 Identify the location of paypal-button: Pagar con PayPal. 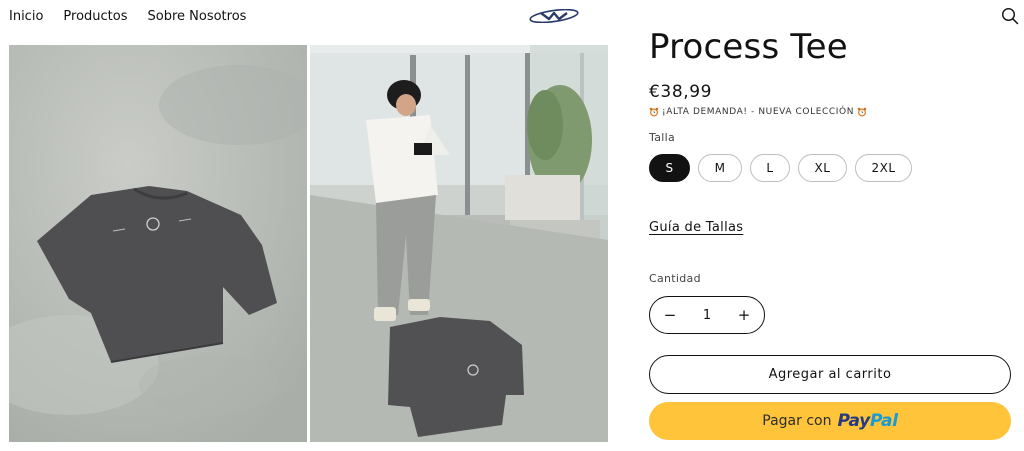
(830, 421).